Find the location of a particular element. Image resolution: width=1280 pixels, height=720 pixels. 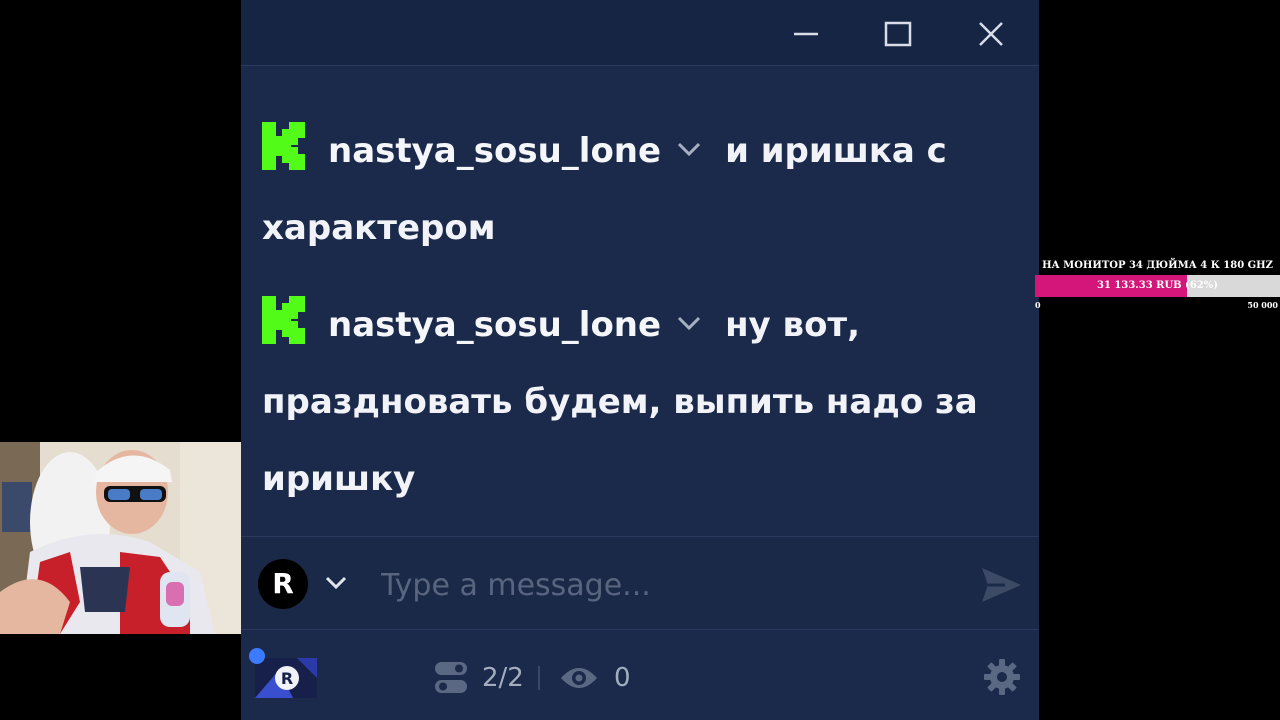

message-text: праздновать будем, выпить надо за is located at coordinates (620, 402).